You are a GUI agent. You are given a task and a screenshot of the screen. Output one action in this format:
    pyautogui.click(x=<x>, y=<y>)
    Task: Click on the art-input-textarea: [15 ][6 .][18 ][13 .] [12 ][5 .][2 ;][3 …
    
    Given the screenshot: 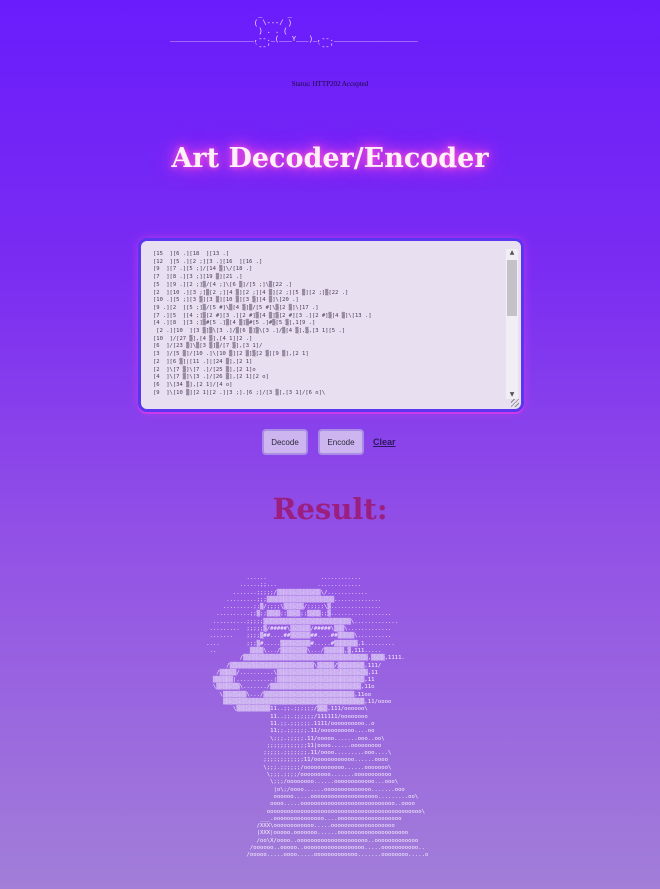 What is the action you would take?
    pyautogui.click(x=328, y=329)
    